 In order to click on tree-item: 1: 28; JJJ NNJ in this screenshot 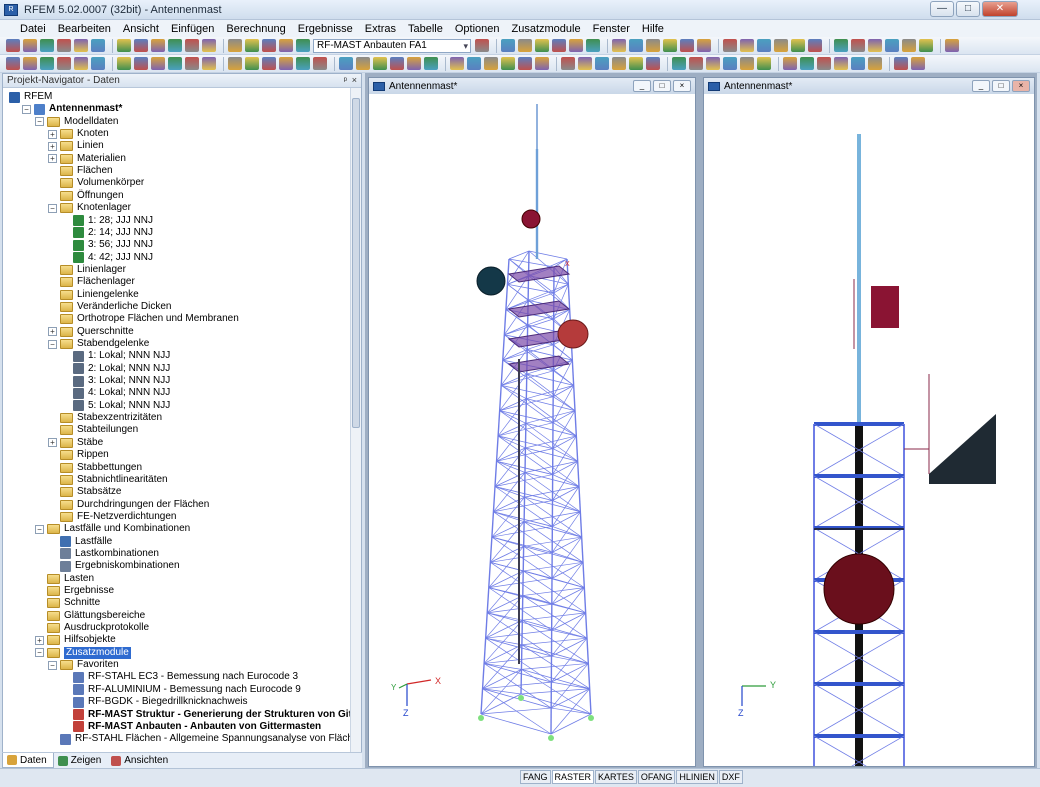, I will do `click(107, 221)`.